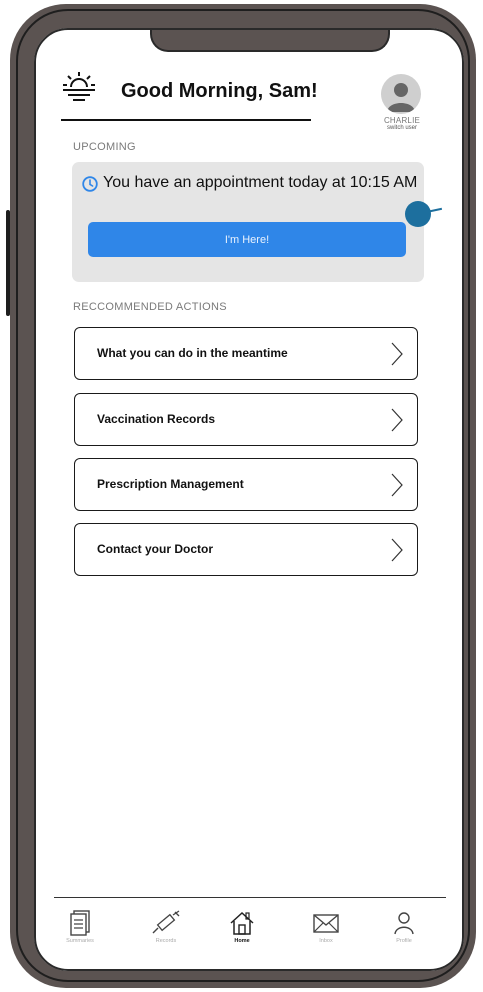 This screenshot has width=483, height=992. I want to click on user-silhouette-icon, so click(401, 97).